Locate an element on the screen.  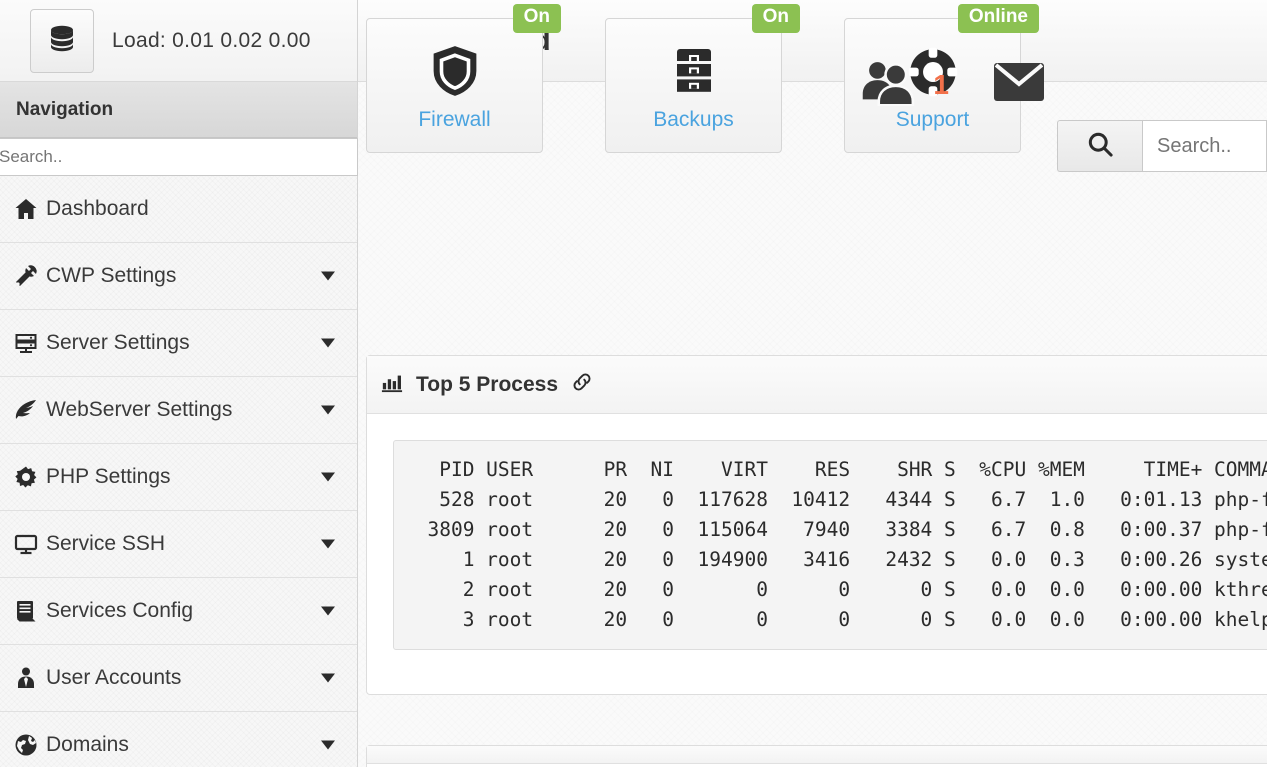
home-icon is located at coordinates (26, 209).